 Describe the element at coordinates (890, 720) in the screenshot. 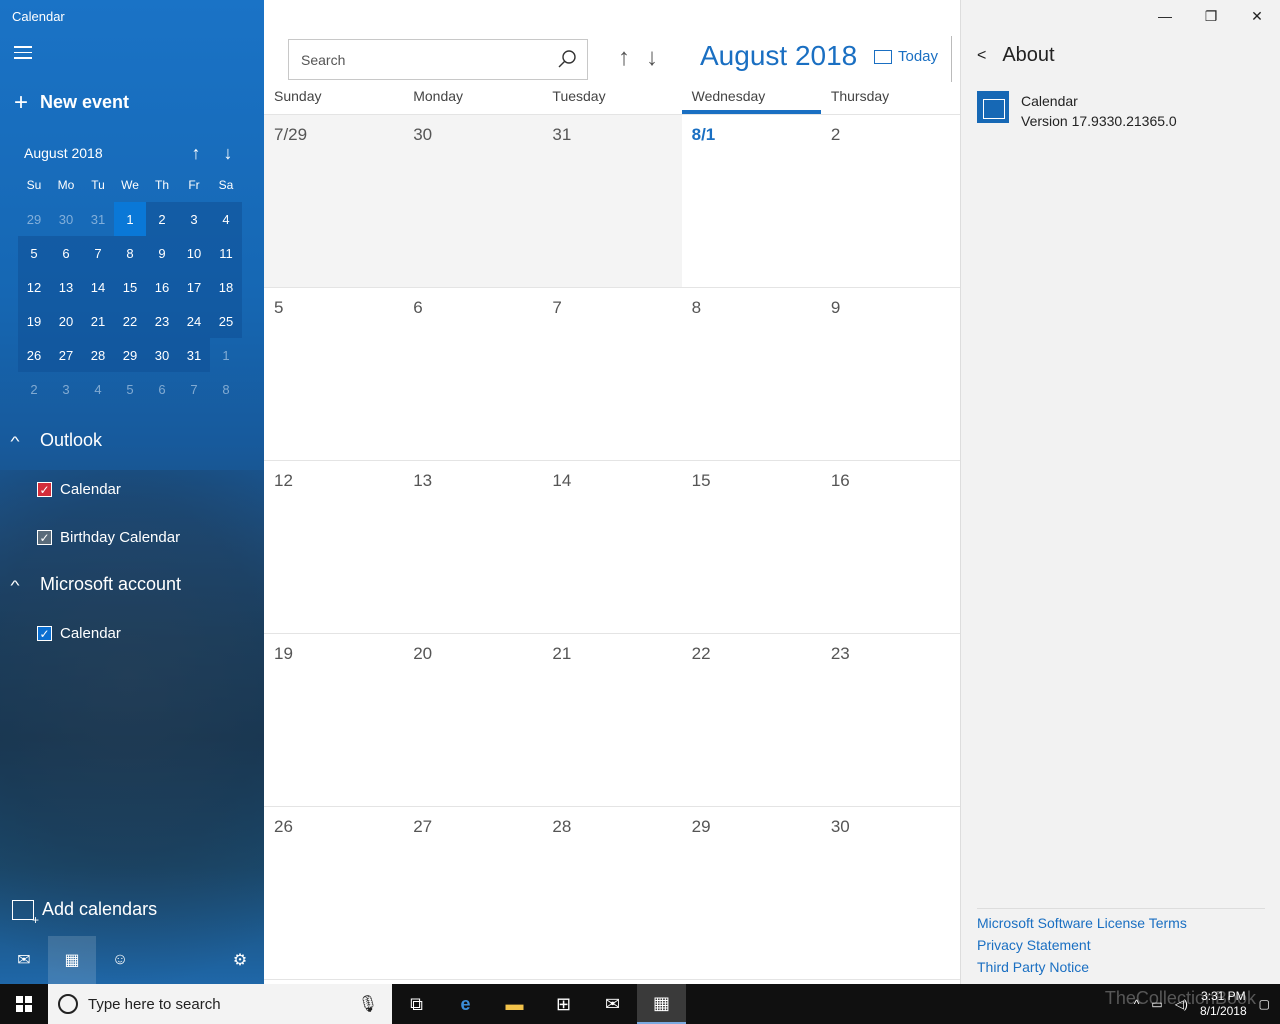

I see `day-cell: 23` at that location.